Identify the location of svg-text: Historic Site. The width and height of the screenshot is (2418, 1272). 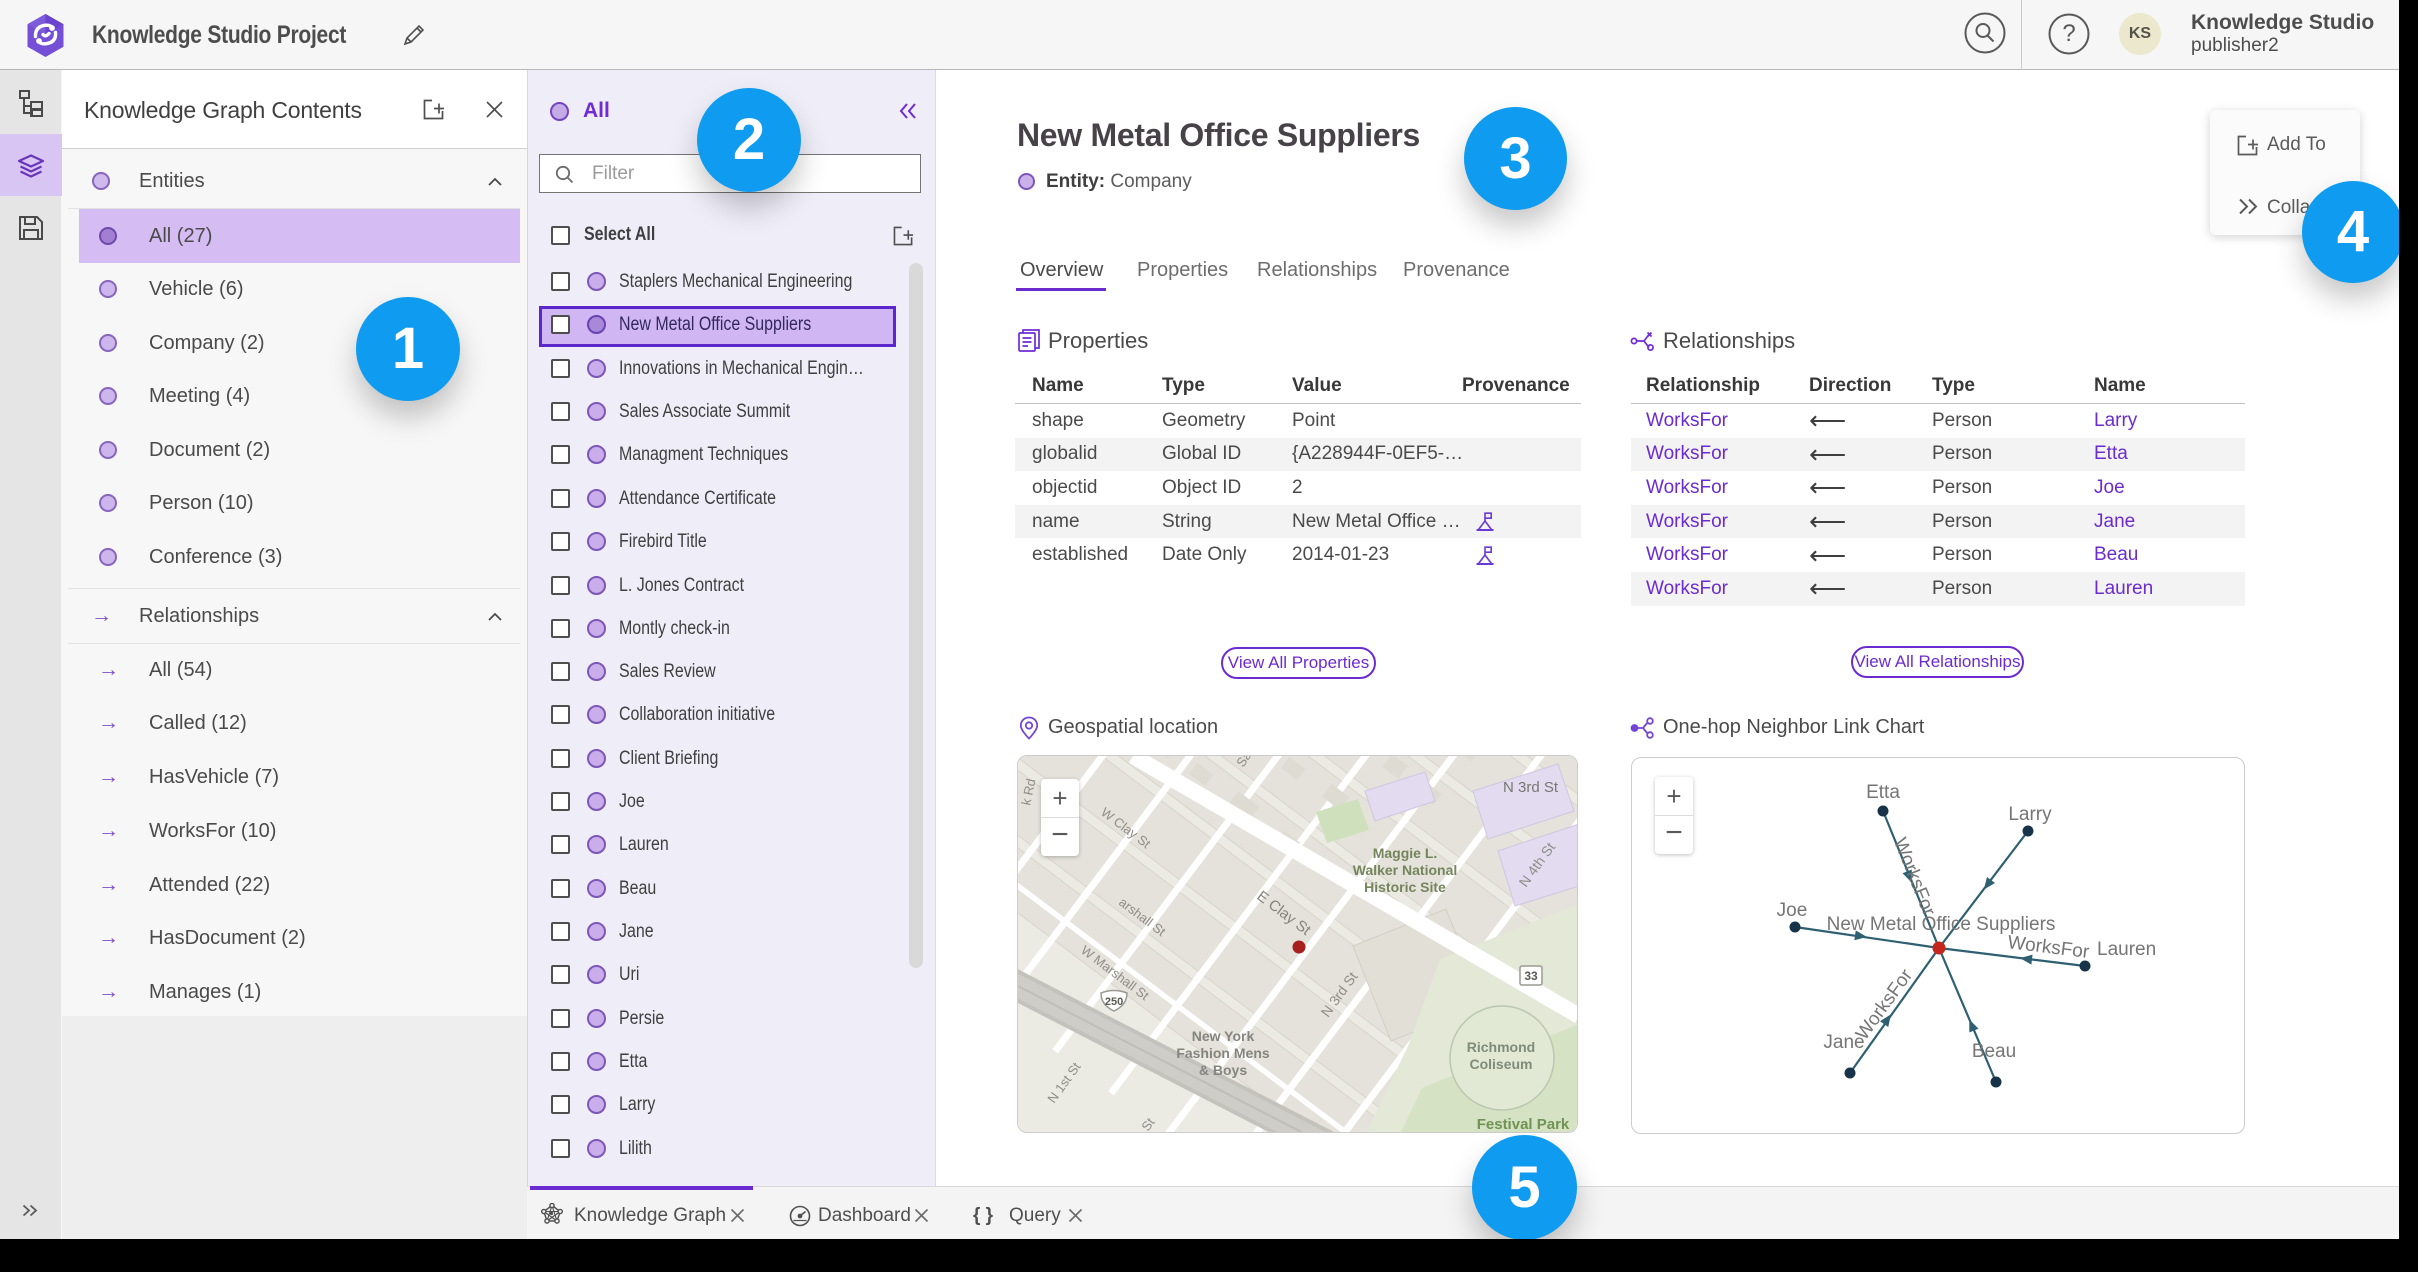
(1405, 887).